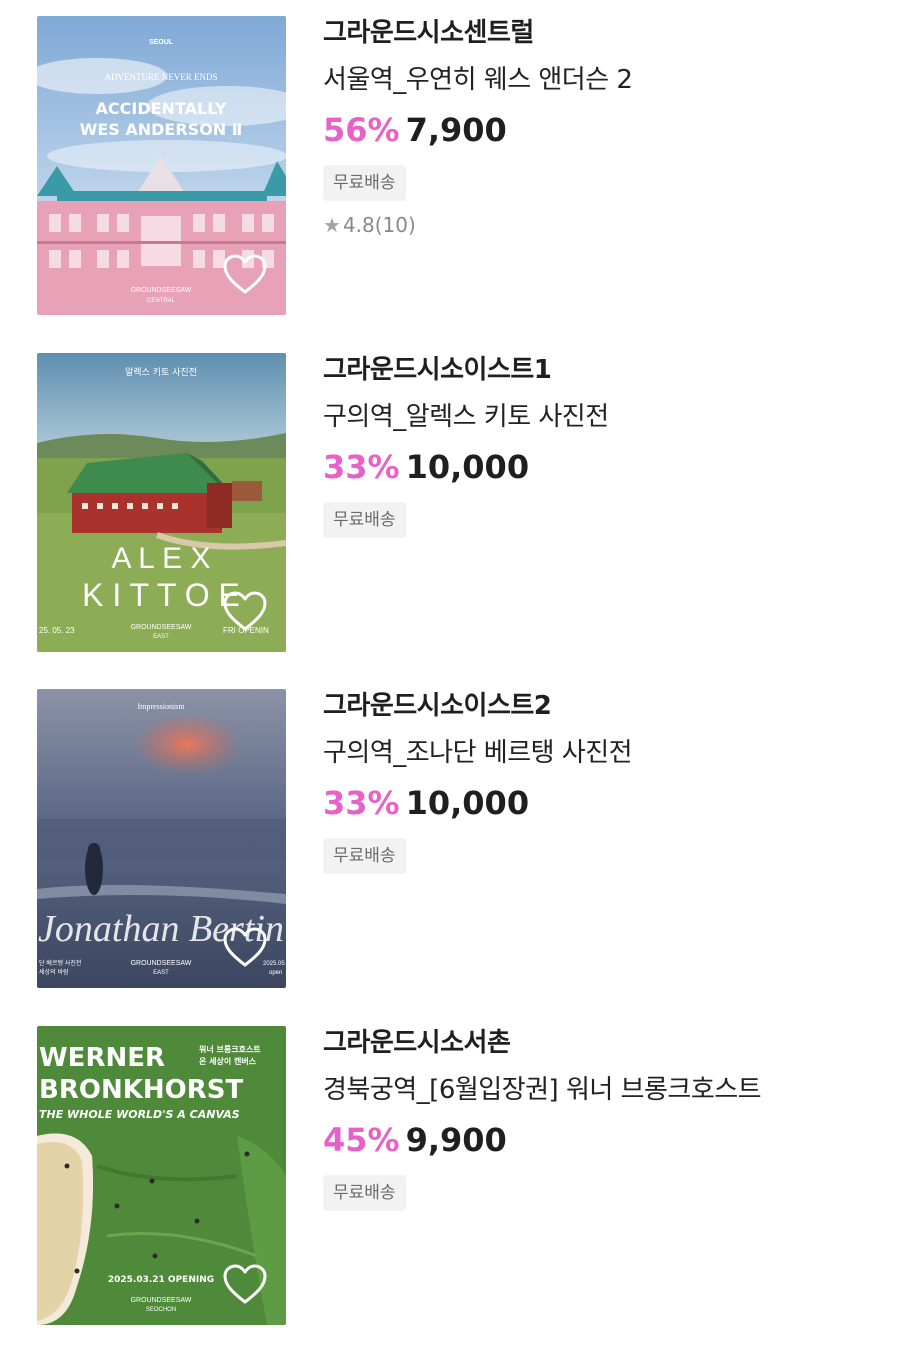  Describe the element at coordinates (603, 1090) in the screenshot. I see `product-title: 경북궁역_[6월입장권] 워너 브롱크호스트` at that location.